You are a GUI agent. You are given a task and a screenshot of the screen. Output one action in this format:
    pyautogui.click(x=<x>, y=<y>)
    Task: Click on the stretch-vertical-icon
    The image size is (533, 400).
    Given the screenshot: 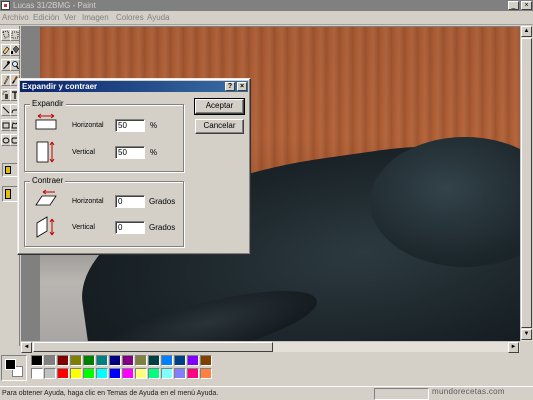 What is the action you would take?
    pyautogui.click(x=45, y=152)
    